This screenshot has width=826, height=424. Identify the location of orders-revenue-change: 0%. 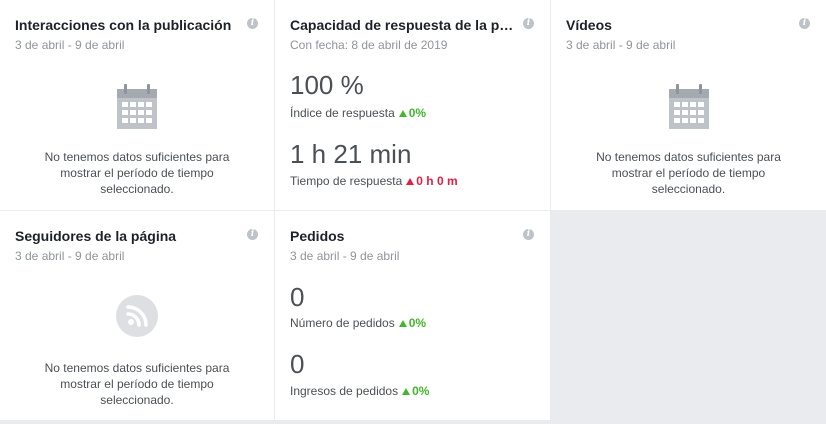
(421, 391).